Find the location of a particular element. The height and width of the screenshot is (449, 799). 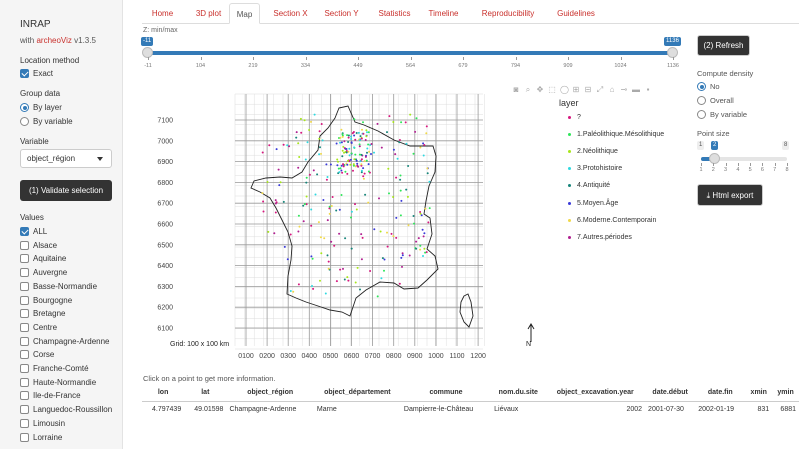

table-cell: 4.797439 is located at coordinates (167, 409).